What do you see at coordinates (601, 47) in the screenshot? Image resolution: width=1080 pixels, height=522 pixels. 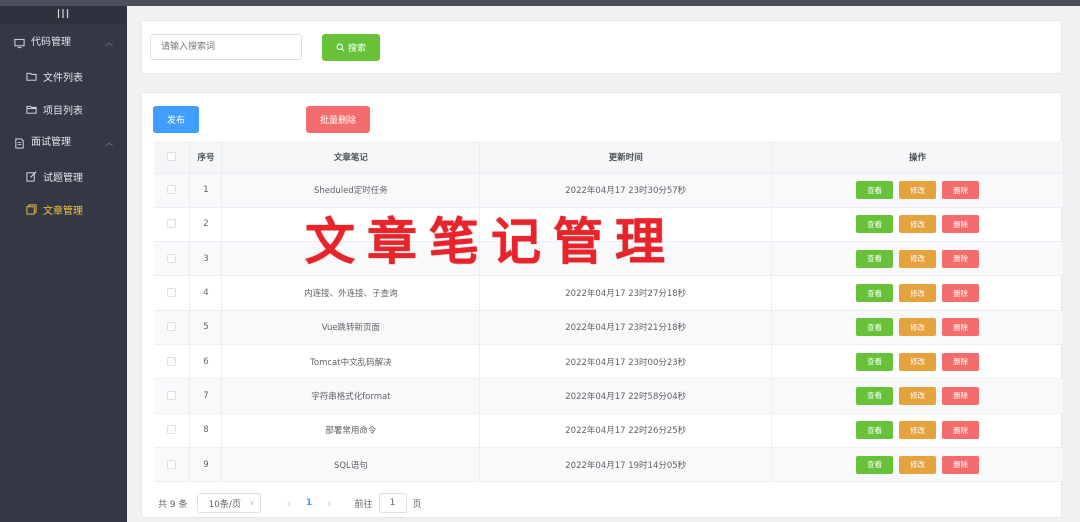 I see `search-panel: 搜索` at bounding box center [601, 47].